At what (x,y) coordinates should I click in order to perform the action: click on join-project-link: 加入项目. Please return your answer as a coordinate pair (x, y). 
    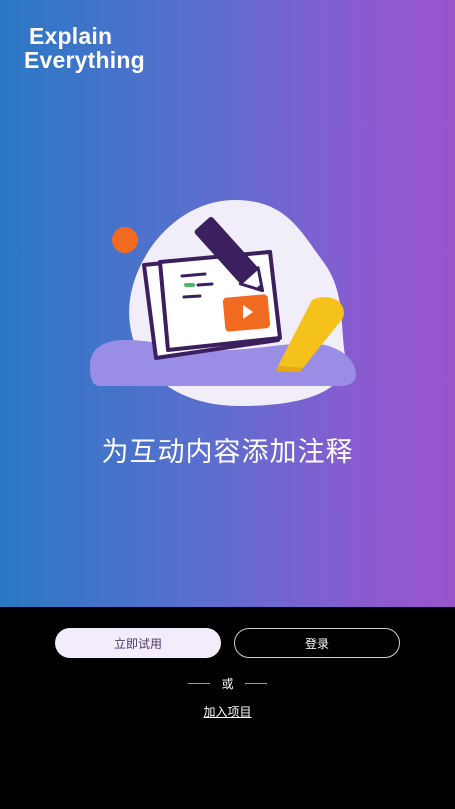
    Looking at the image, I should click on (227, 712).